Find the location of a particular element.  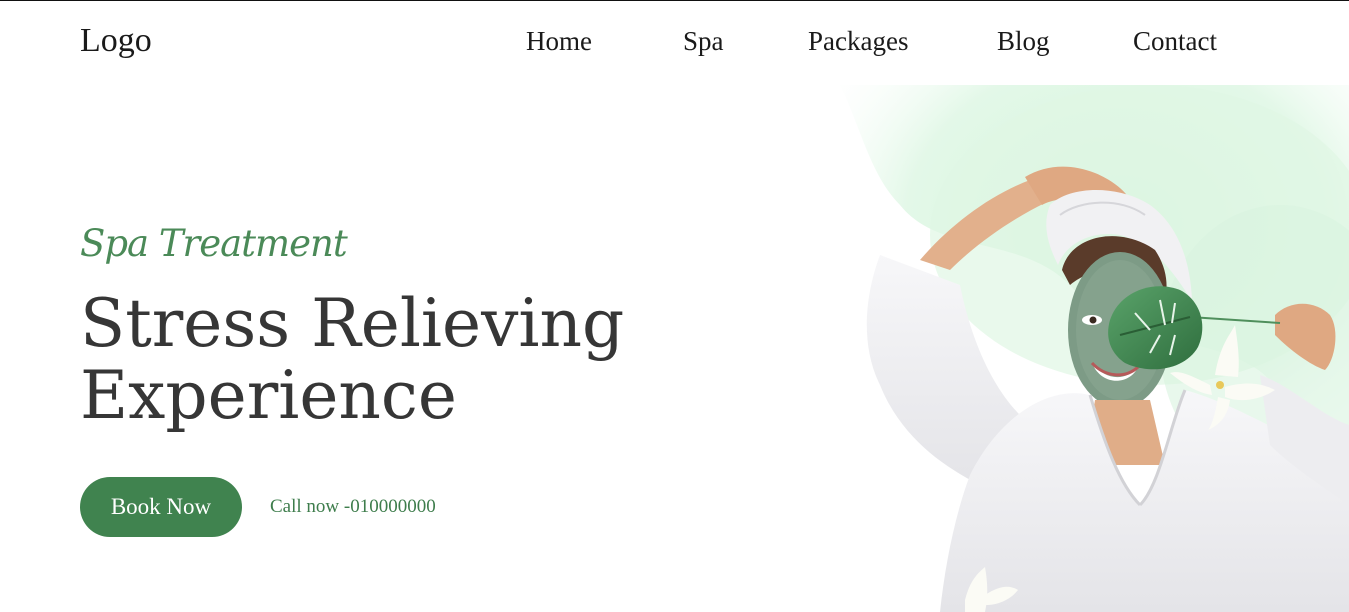

hero-headline-line-2: Experience is located at coordinates (268, 395).